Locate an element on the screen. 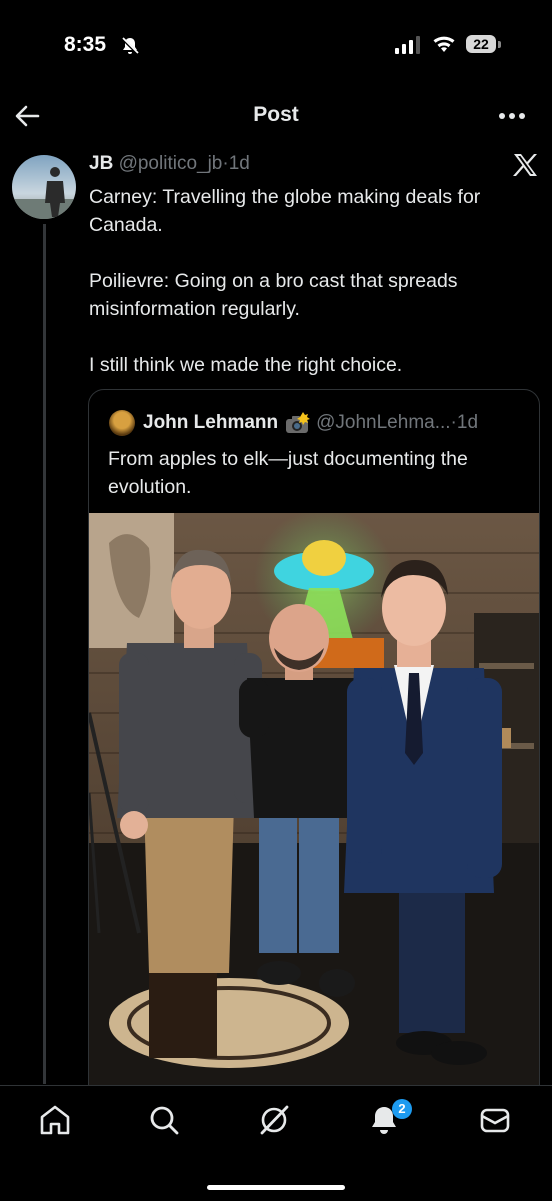  status-time: 8:35 is located at coordinates (85, 44).